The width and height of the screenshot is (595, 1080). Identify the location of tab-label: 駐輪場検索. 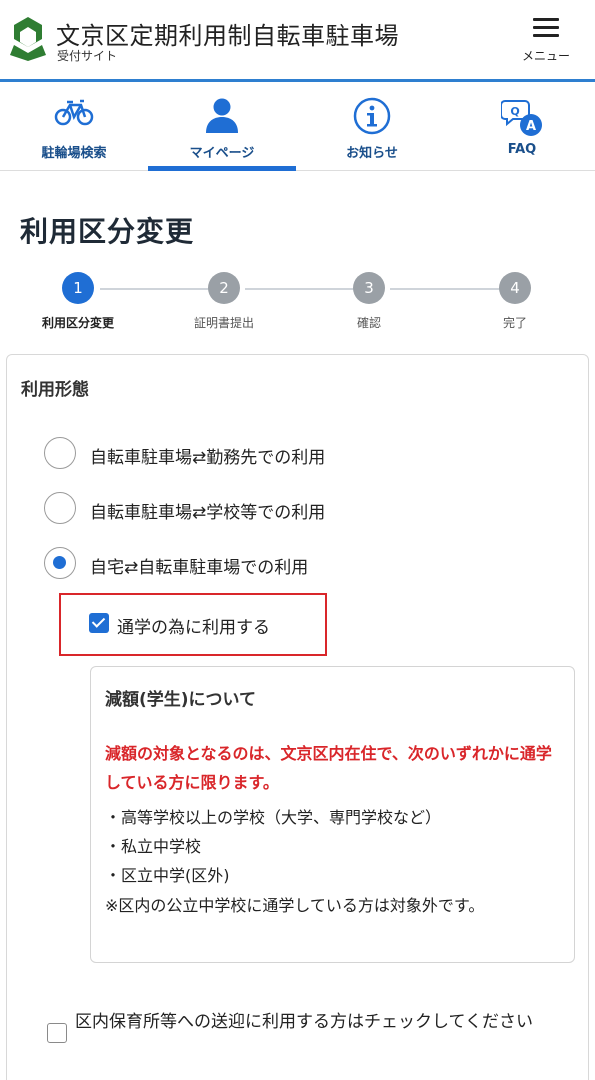
(74, 153).